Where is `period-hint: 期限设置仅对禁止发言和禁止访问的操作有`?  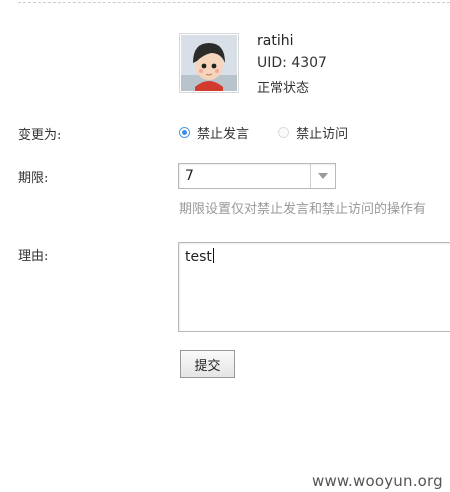
period-hint: 期限设置仅对禁止发言和禁止访问的操作有 is located at coordinates (303, 209).